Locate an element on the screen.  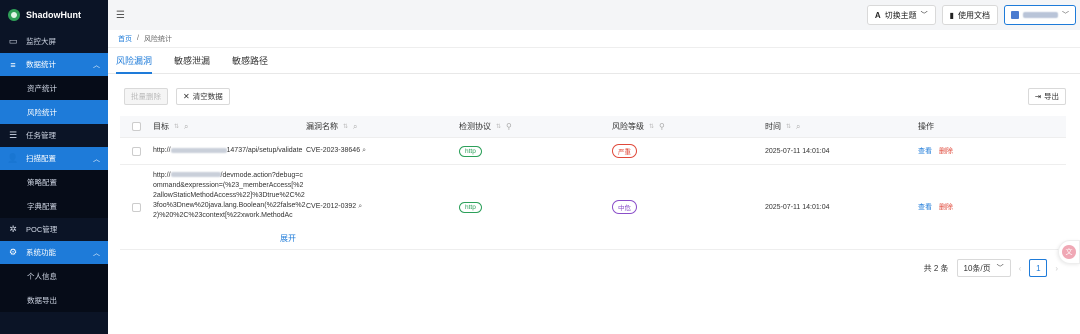
close-icon: ✕ is located at coordinates (186, 96).